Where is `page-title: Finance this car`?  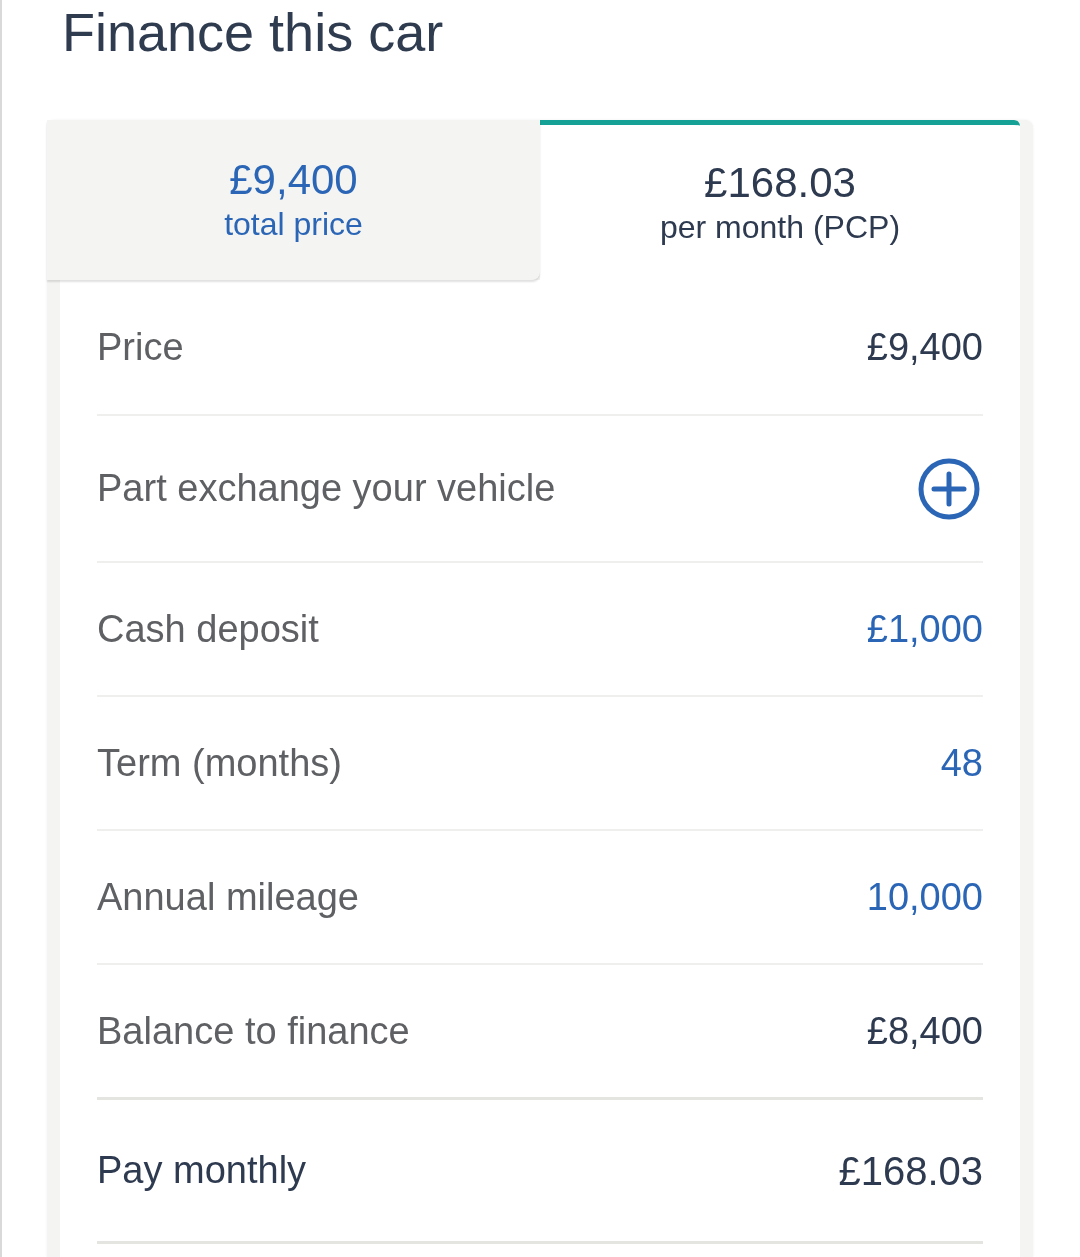
page-title: Finance this car is located at coordinates (253, 32).